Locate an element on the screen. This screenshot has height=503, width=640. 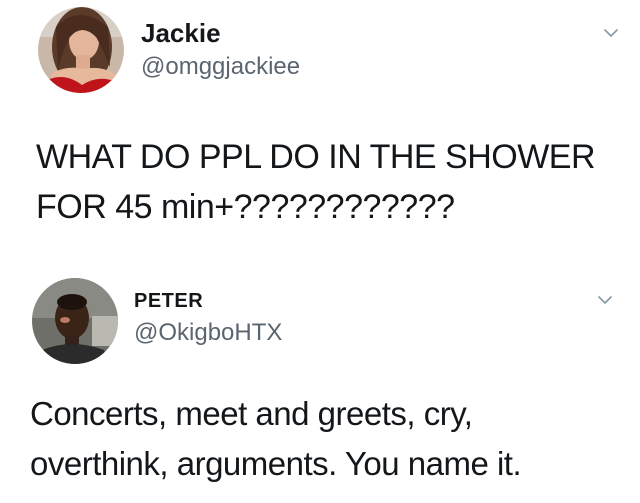
handle: @omggjackiee is located at coordinates (220, 67).